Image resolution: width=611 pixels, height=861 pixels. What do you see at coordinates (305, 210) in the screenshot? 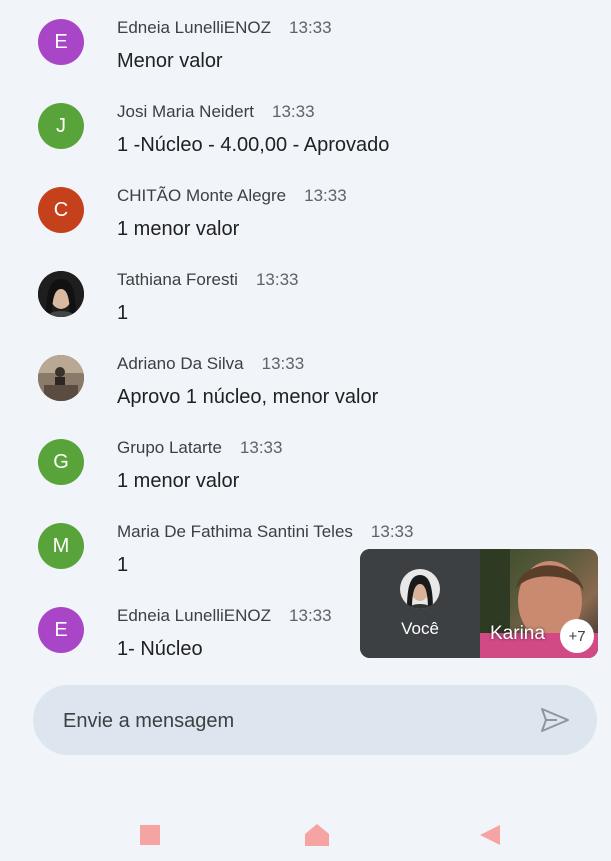
I see `message-item: C CHITÃO Monte Alegre 13:33 1 menor valor` at bounding box center [305, 210].